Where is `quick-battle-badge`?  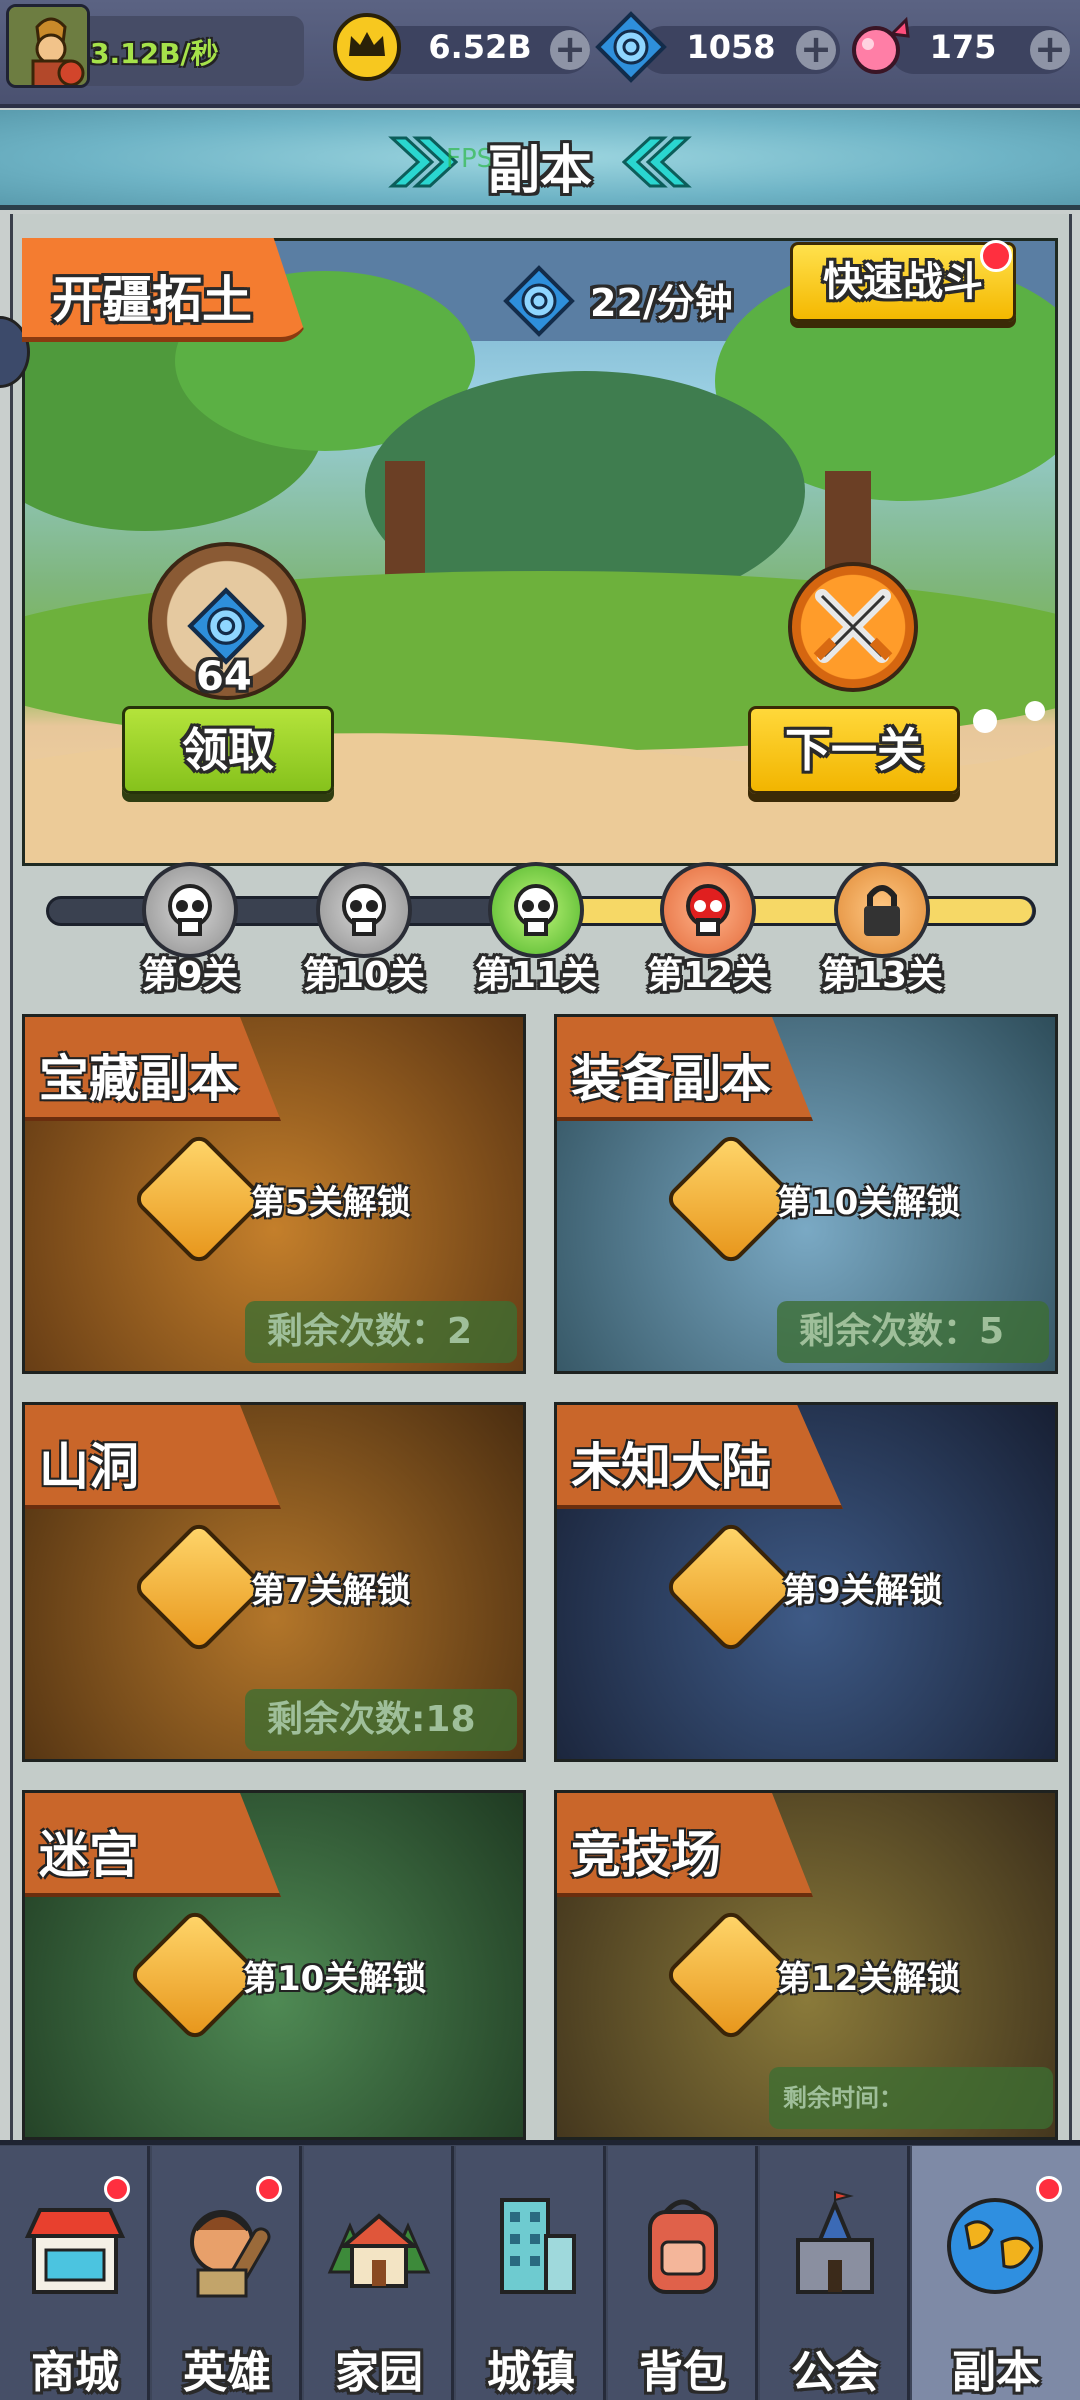 quick-battle-badge is located at coordinates (996, 256).